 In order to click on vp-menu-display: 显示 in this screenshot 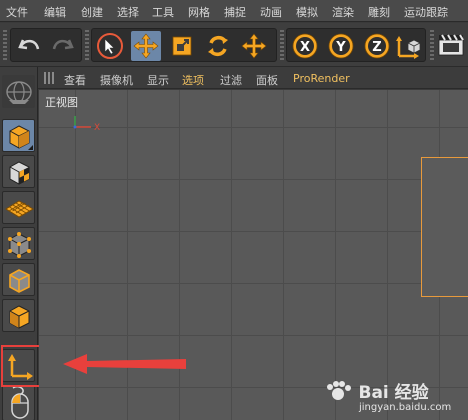, I will do `click(158, 80)`.